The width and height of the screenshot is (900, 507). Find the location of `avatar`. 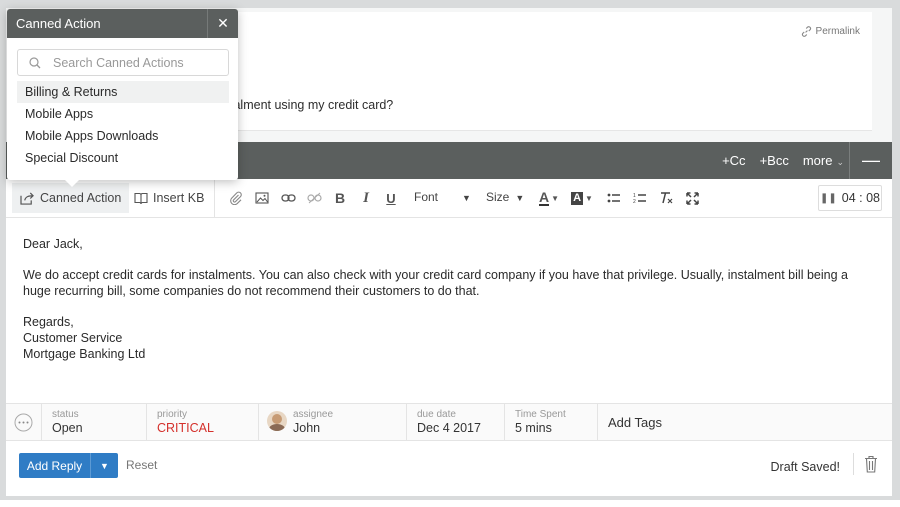

avatar is located at coordinates (277, 421).